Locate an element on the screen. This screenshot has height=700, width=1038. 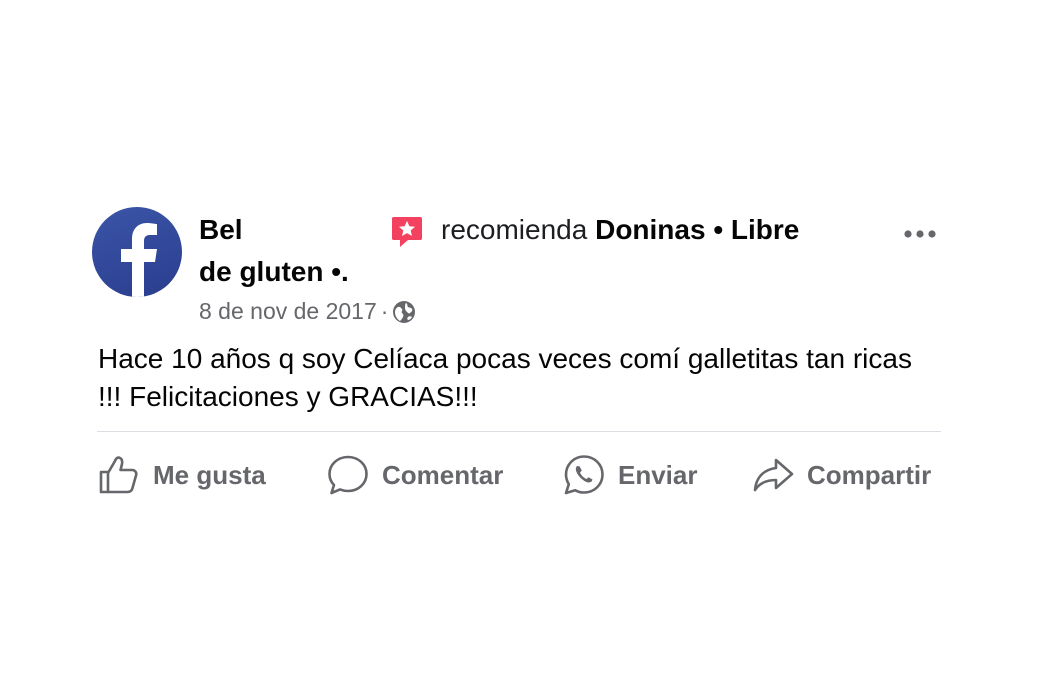
recommend-verb: recomienda is located at coordinates (514, 229).